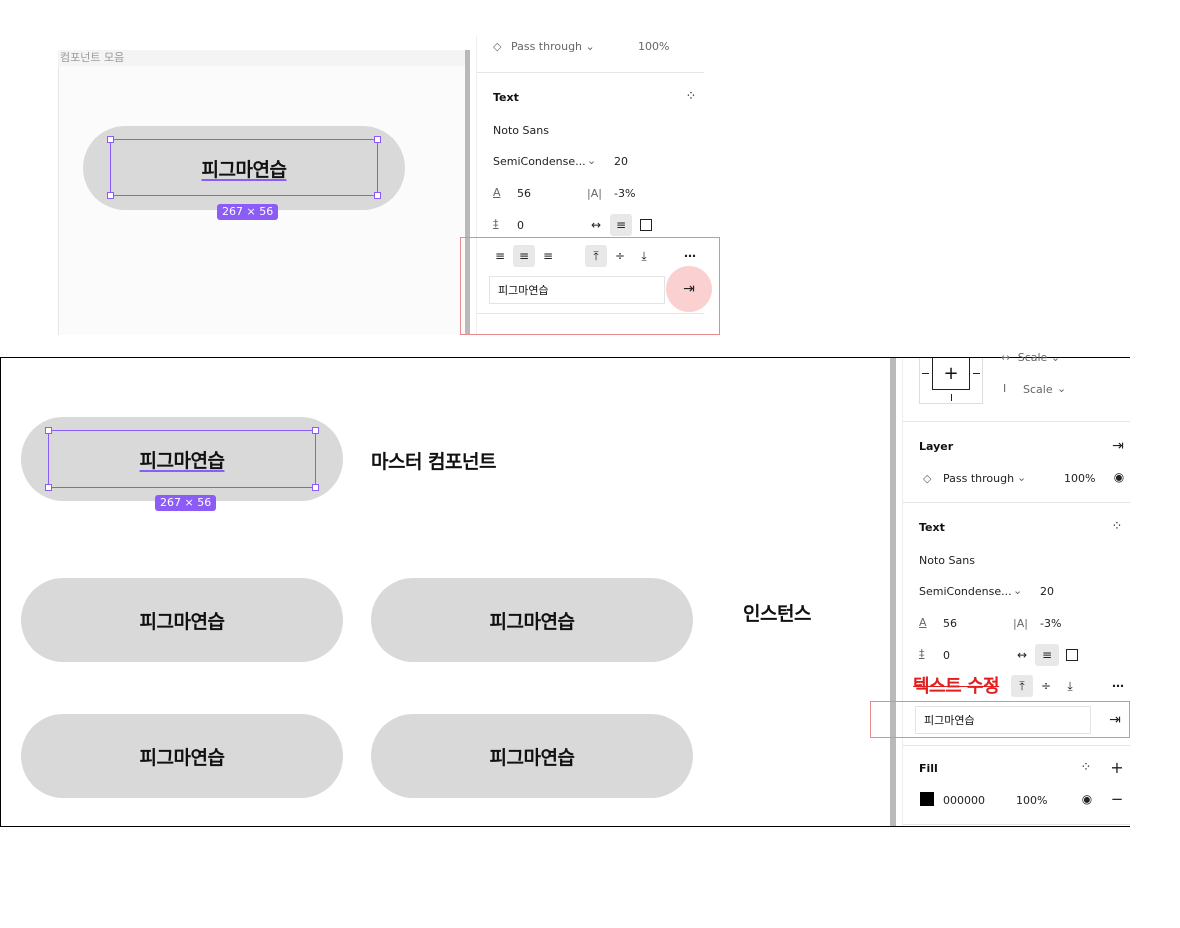 The width and height of the screenshot is (1180, 928). What do you see at coordinates (1050, 623) in the screenshot?
I see `letter-spacing: -3%` at bounding box center [1050, 623].